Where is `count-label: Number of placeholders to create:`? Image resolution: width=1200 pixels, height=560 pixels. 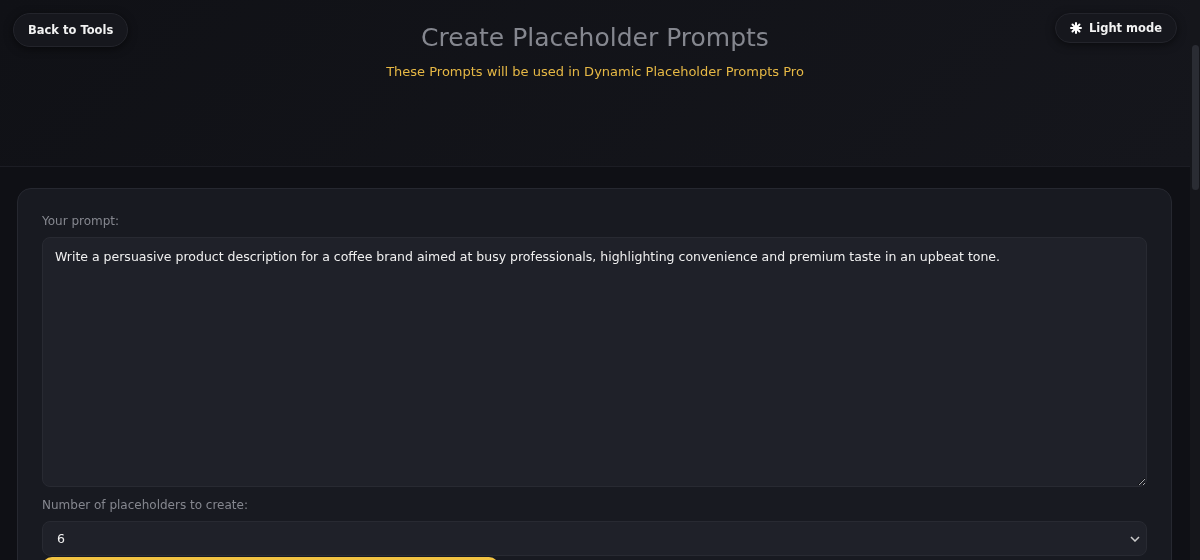 count-label: Number of placeholders to create: is located at coordinates (145, 504).